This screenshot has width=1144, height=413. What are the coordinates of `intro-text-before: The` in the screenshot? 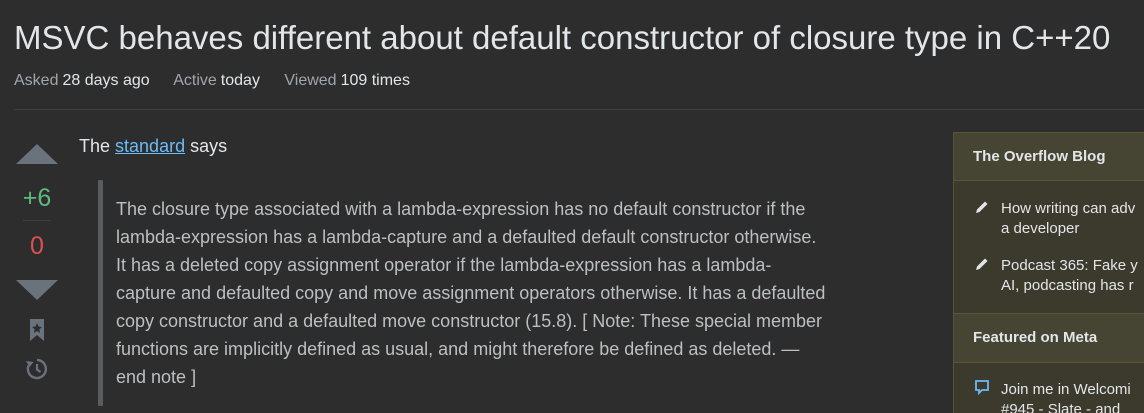 It's located at (97, 146).